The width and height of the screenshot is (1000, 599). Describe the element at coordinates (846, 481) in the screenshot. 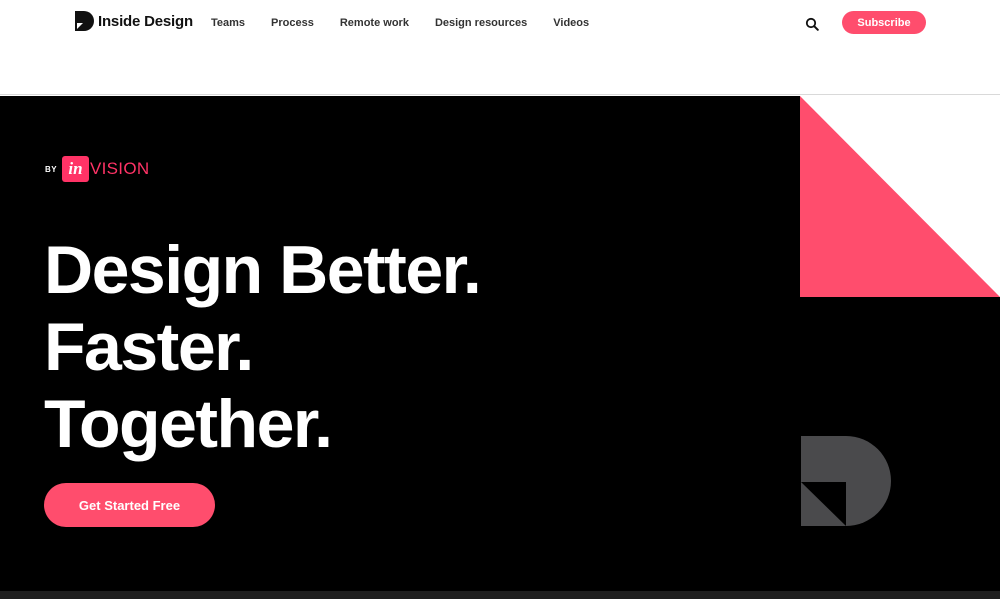

I see `decorative-logo-mark` at that location.